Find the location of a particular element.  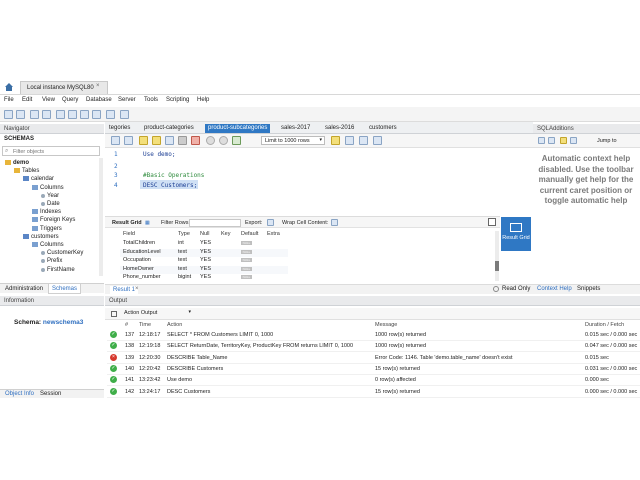

table-cell: TotalChildren is located at coordinates (139, 243).